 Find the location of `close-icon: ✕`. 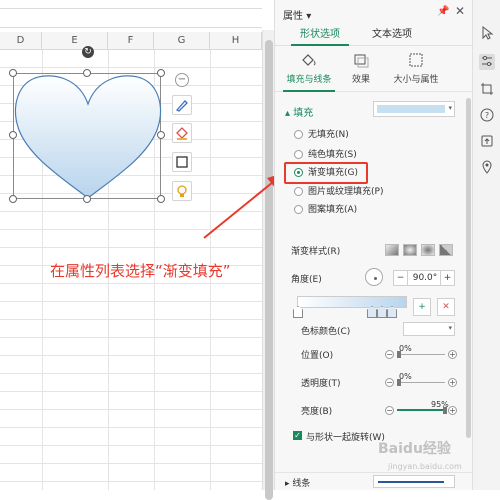

close-icon: ✕ is located at coordinates (460, 11).